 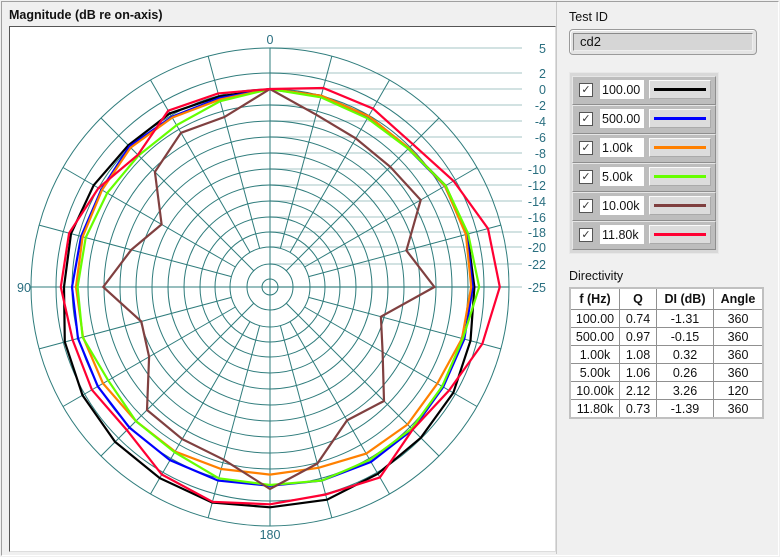 I want to click on table-cell: 0.74, so click(x=638, y=318).